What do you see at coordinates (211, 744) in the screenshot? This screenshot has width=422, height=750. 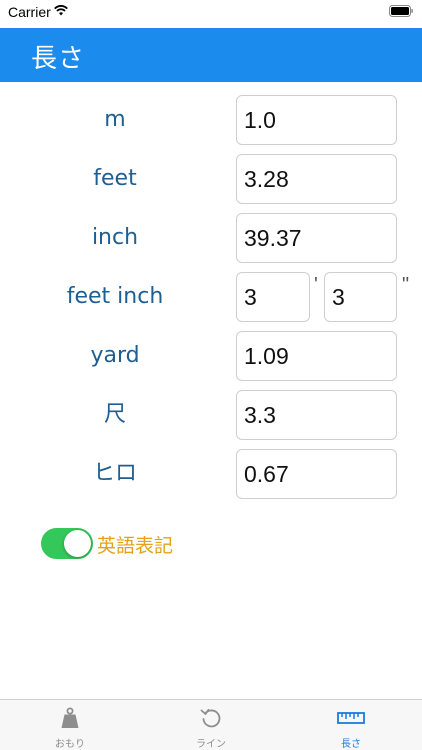 I see `tab-label-line: ライン` at bounding box center [211, 744].